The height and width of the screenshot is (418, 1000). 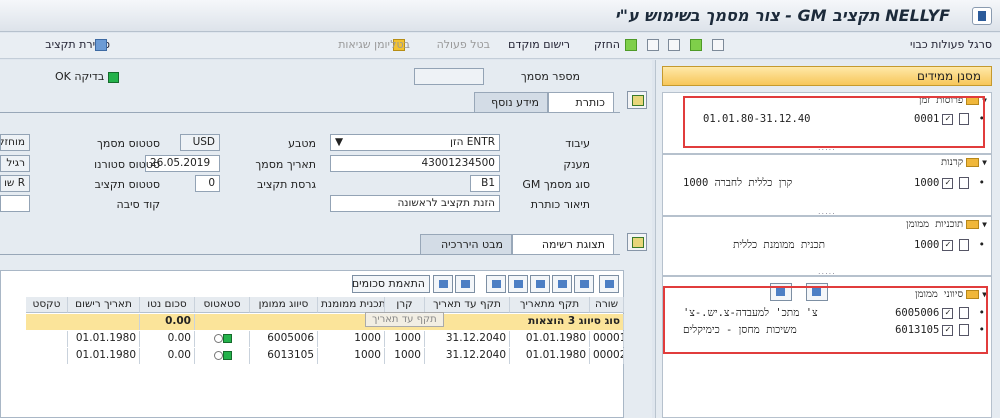 I want to click on status-light-icon, so click(x=223, y=355).